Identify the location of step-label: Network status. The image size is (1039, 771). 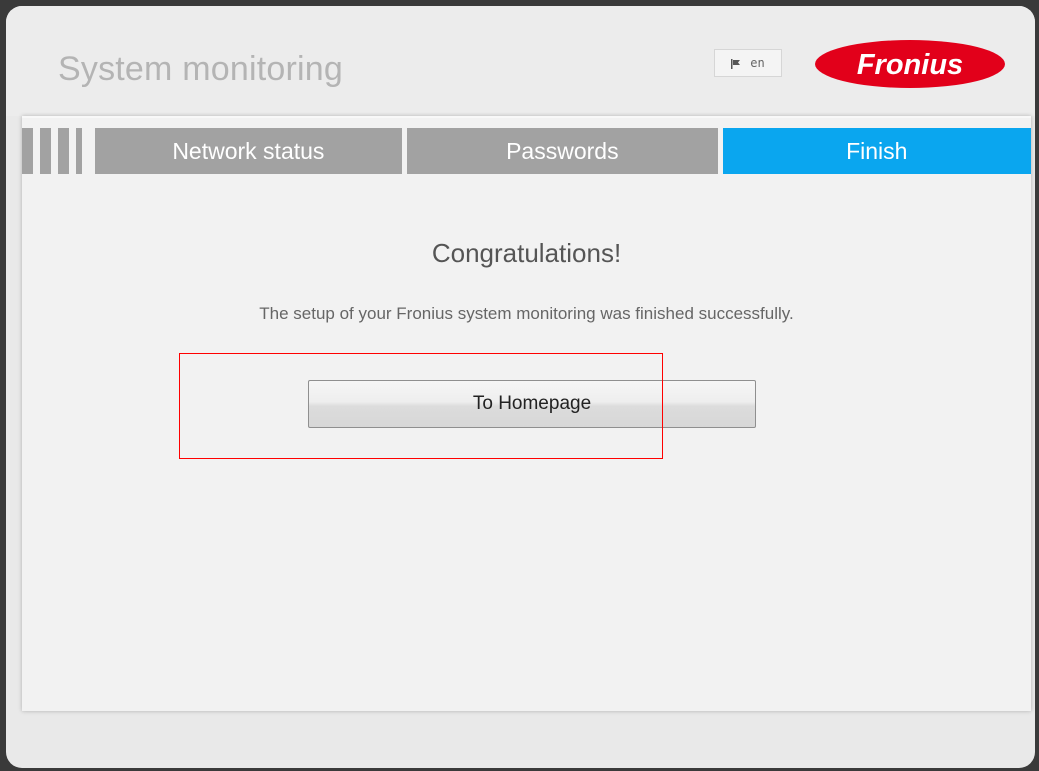
(248, 150).